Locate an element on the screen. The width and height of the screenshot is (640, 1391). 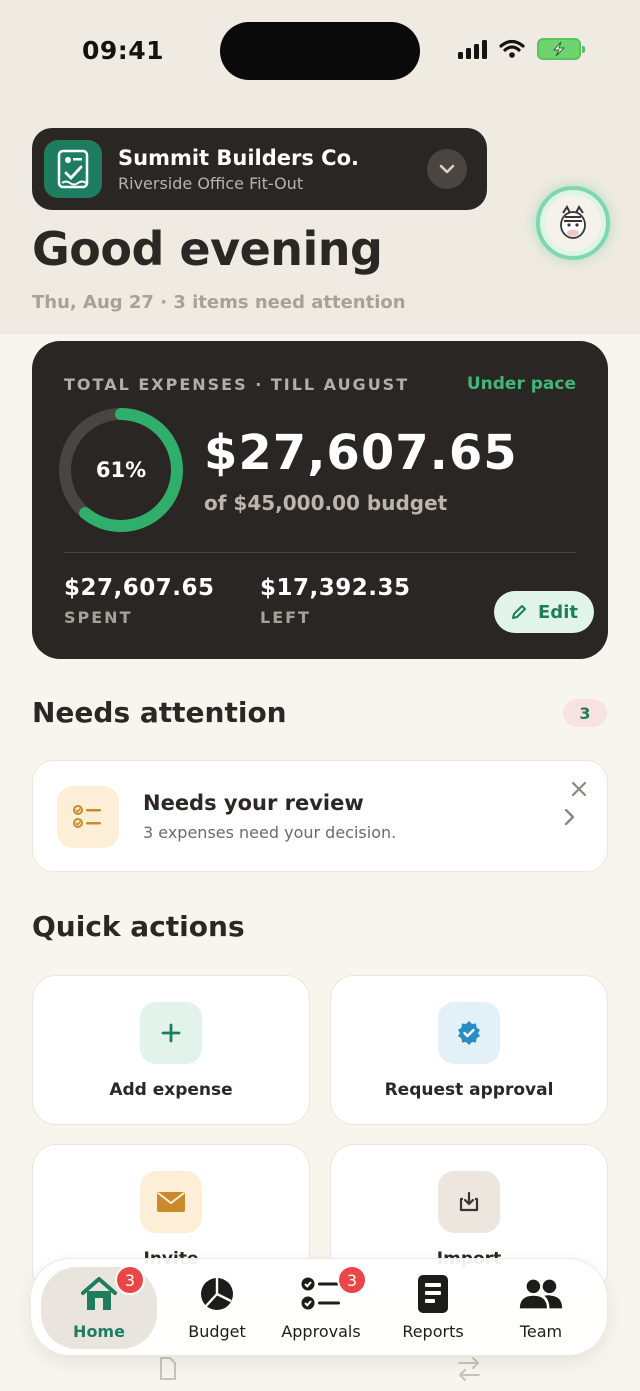
left-value: $17,392.35 is located at coordinates (335, 588).